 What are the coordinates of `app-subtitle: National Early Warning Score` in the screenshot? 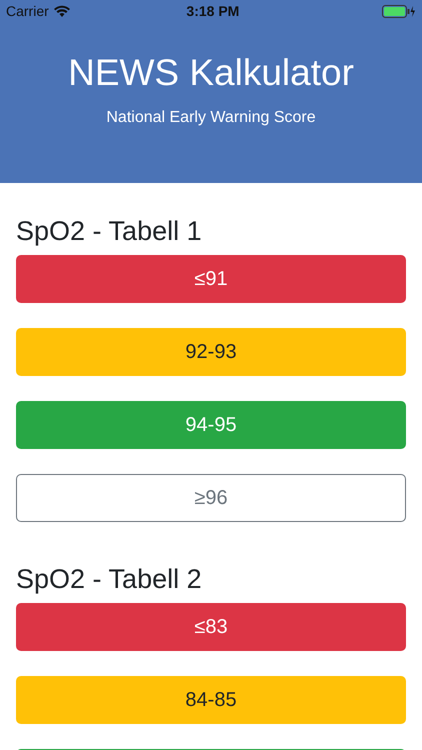 It's located at (211, 118).